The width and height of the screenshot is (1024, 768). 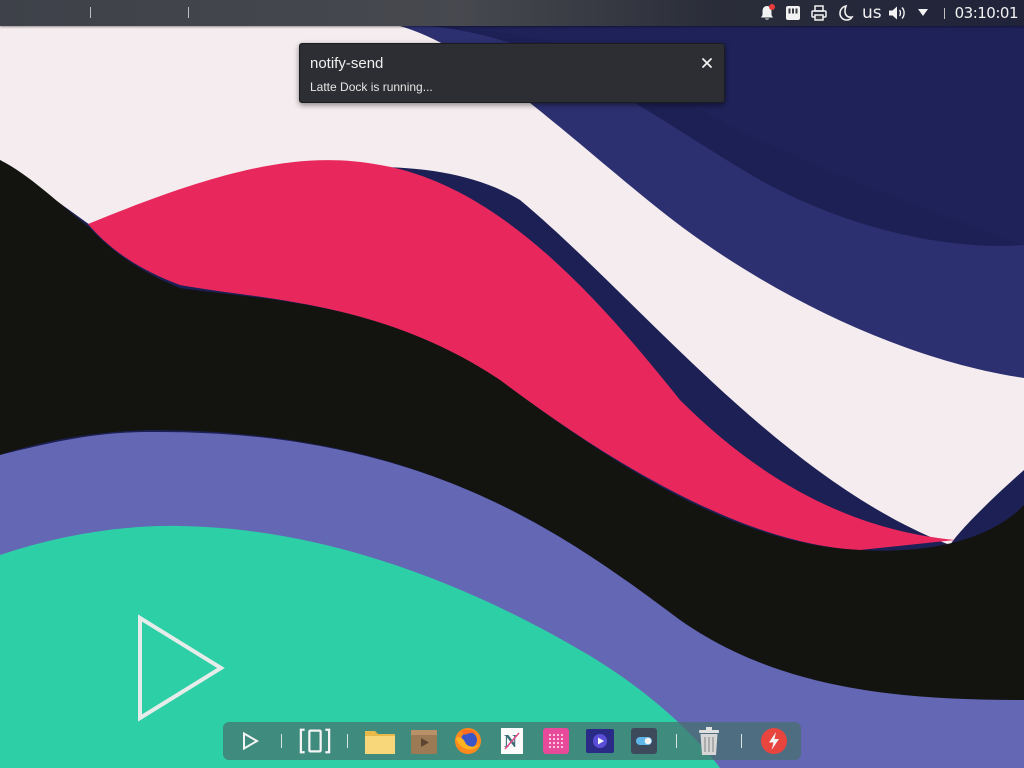 What do you see at coordinates (380, 741) in the screenshot?
I see `file-manager-icon` at bounding box center [380, 741].